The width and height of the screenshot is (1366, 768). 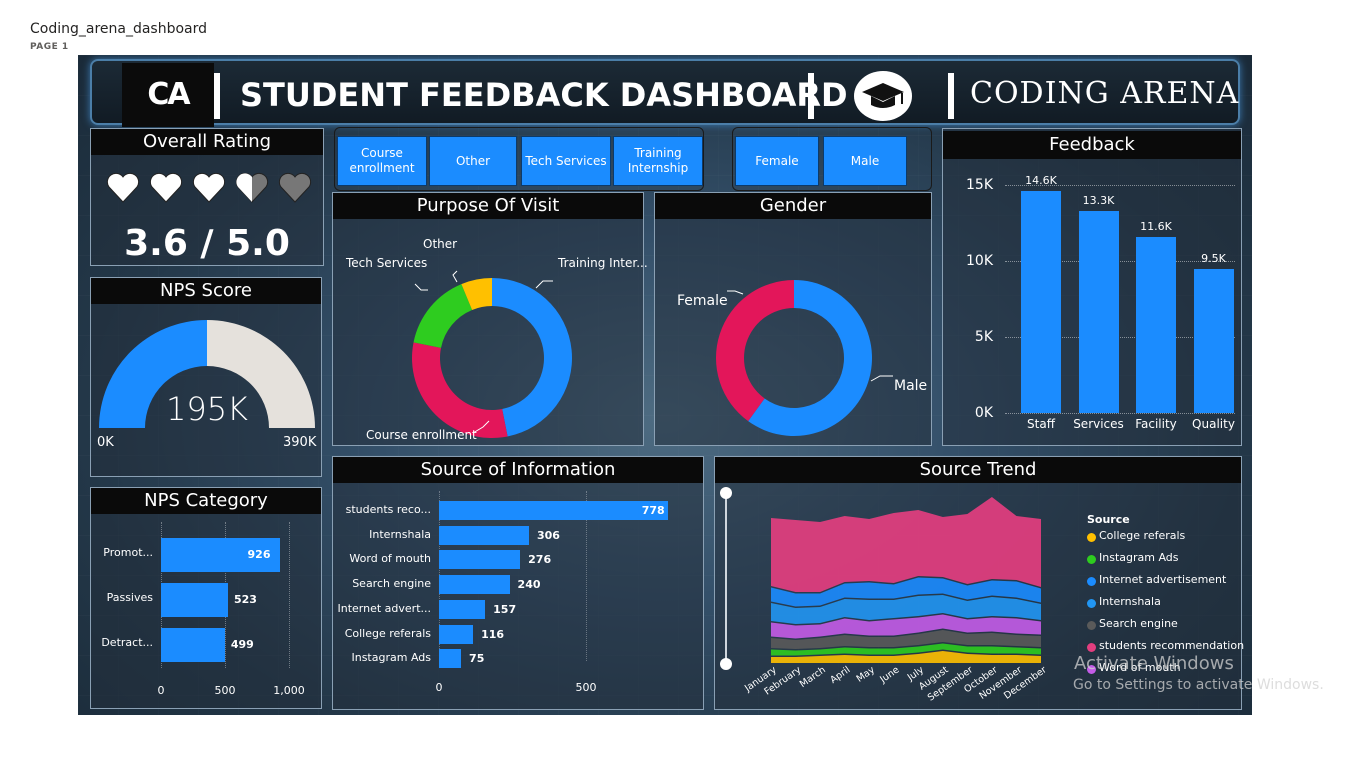 What do you see at coordinates (983, 413) in the screenshot?
I see `y-tick-label: 0K` at bounding box center [983, 413].